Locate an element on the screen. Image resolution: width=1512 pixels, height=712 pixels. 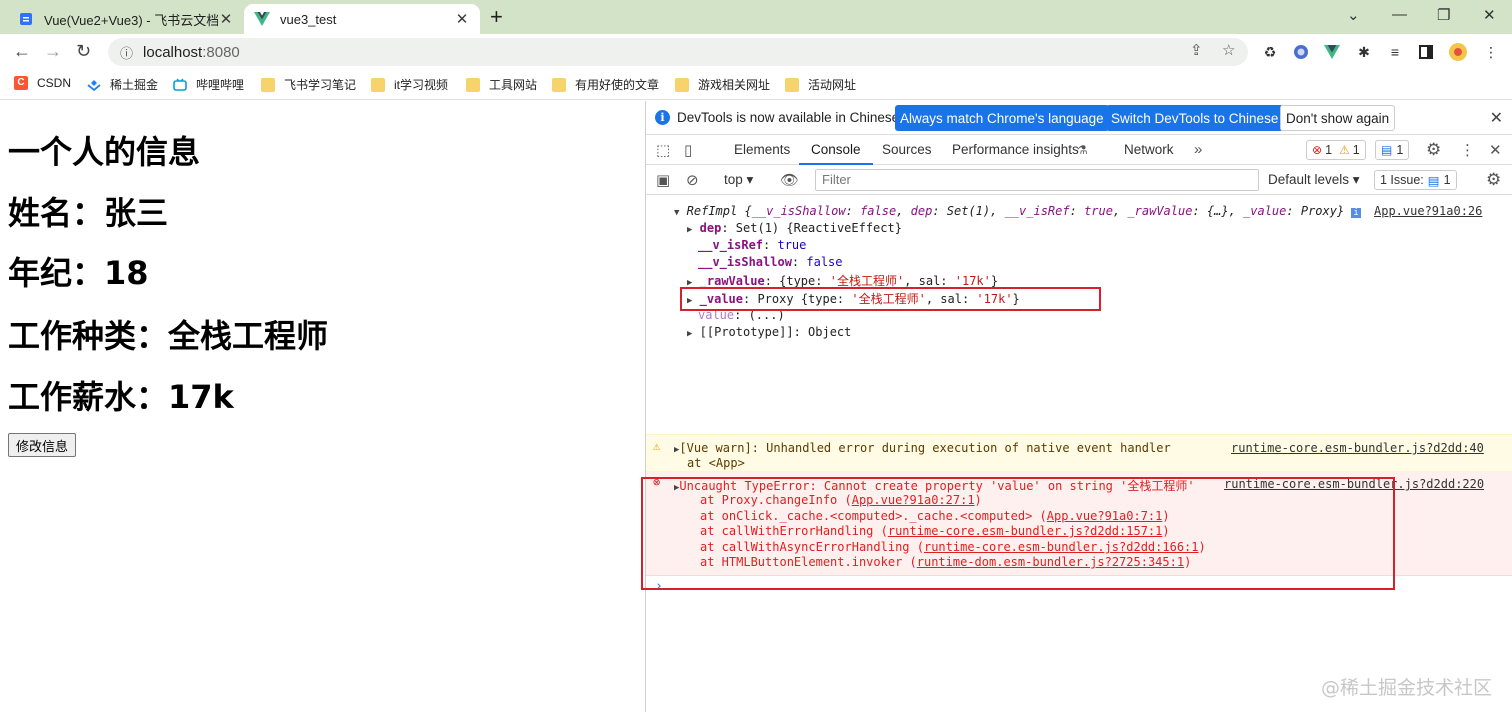
vue-devtools-icon is located at coordinates (1332, 52).